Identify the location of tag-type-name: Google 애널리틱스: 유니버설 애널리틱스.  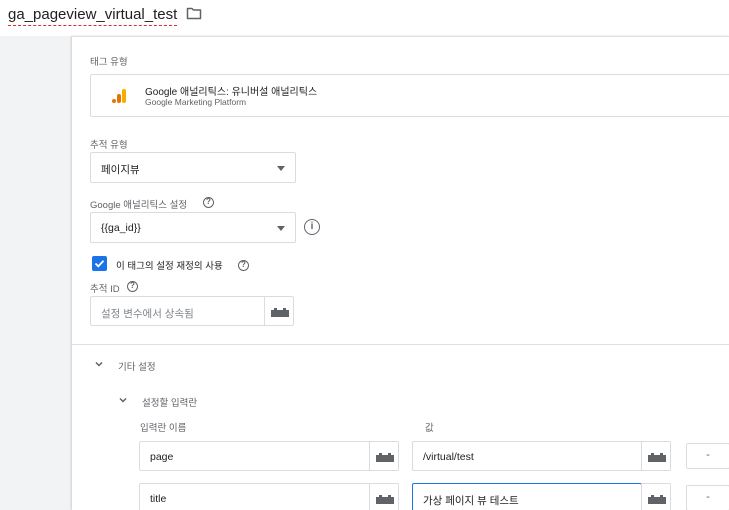
(231, 92).